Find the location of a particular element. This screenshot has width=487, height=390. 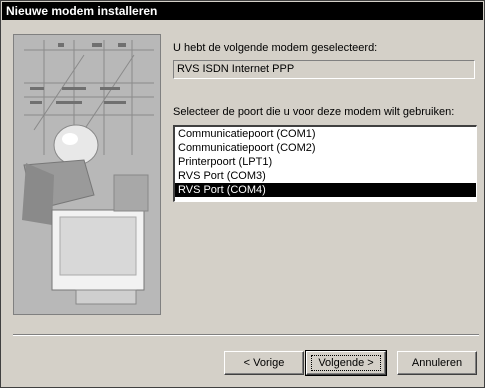

cancel-button: Annuleren is located at coordinates (437, 363).